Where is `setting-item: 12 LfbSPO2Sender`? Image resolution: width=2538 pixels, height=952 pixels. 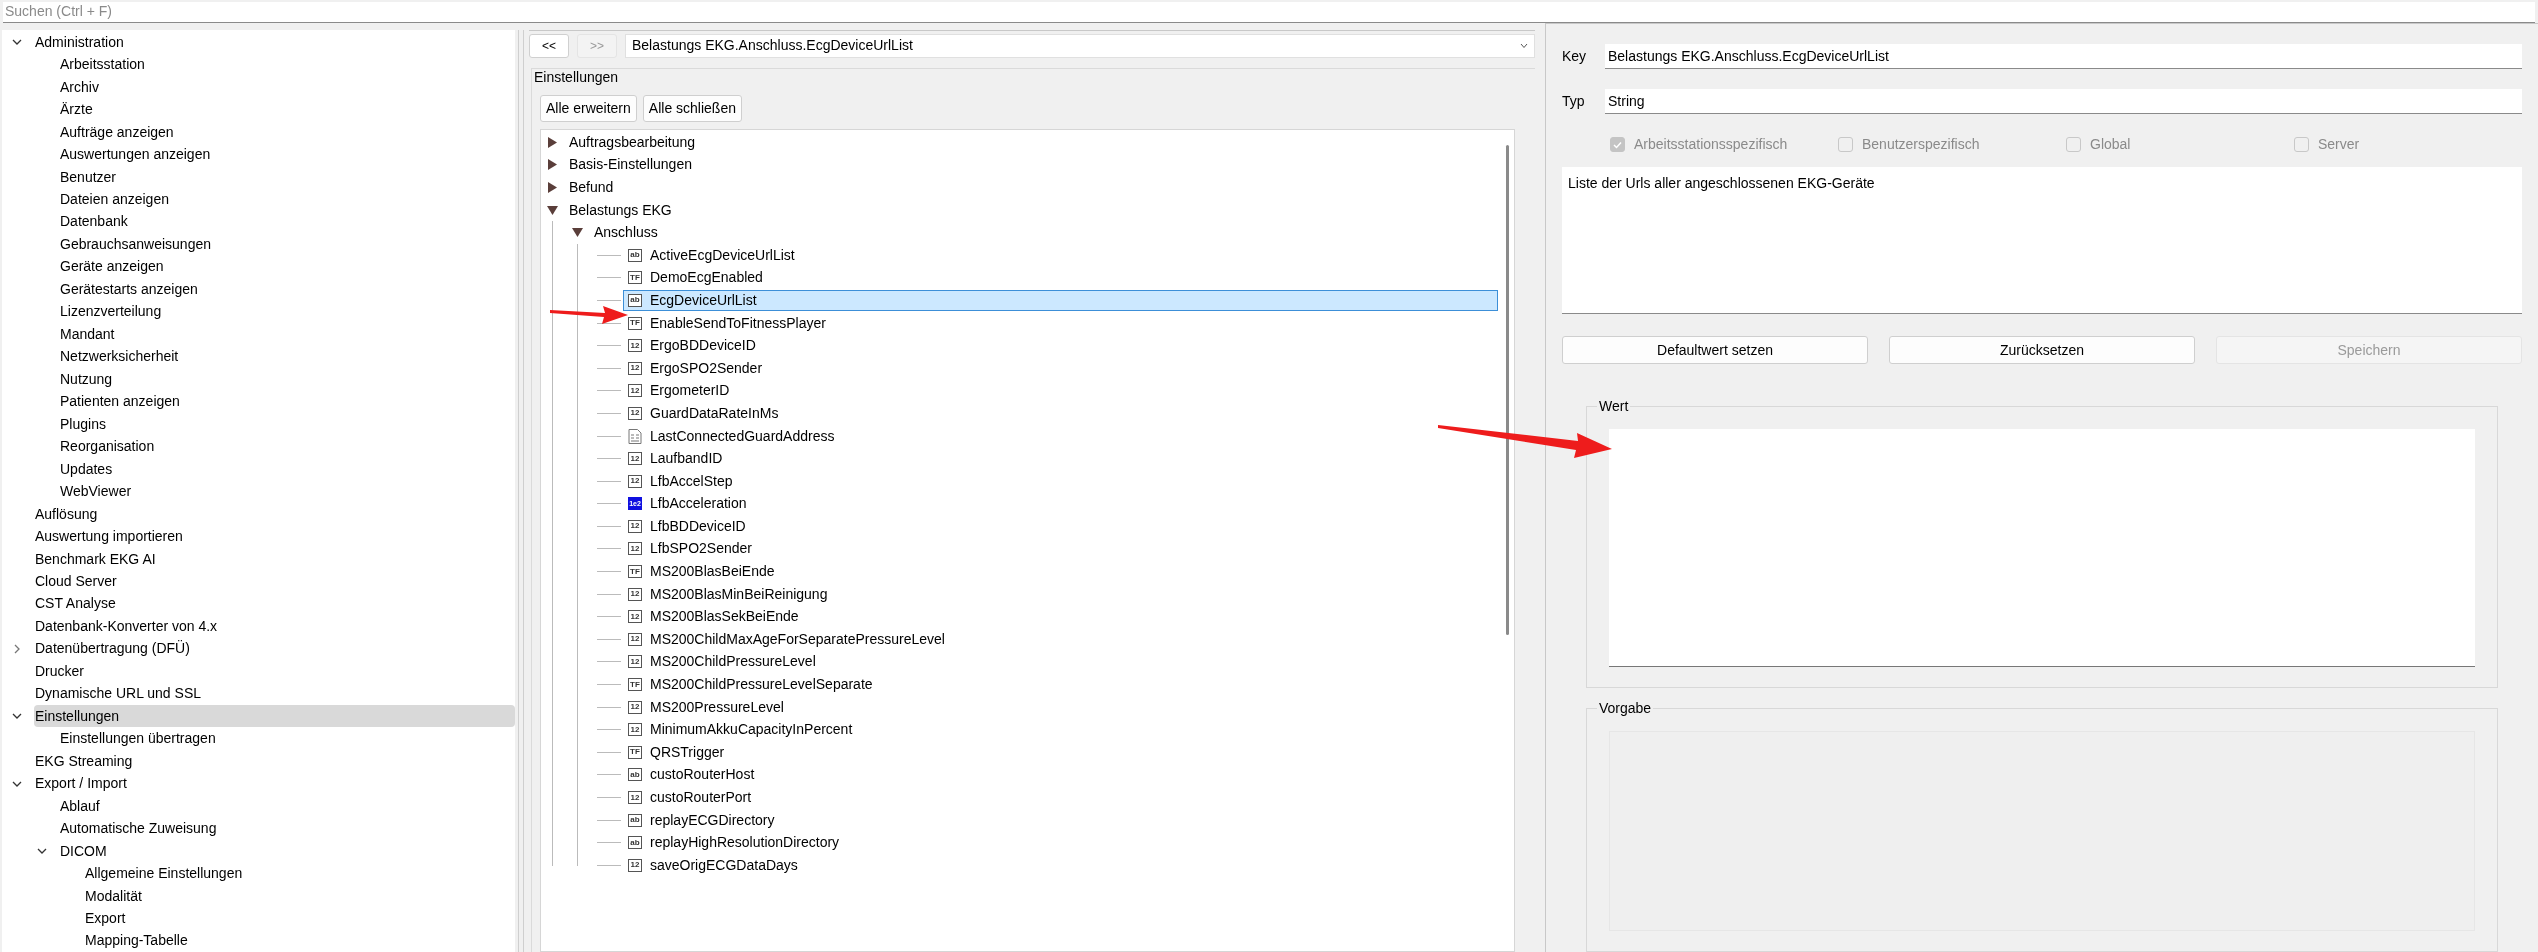 setting-item: 12 LfbSPO2Sender is located at coordinates (1060, 549).